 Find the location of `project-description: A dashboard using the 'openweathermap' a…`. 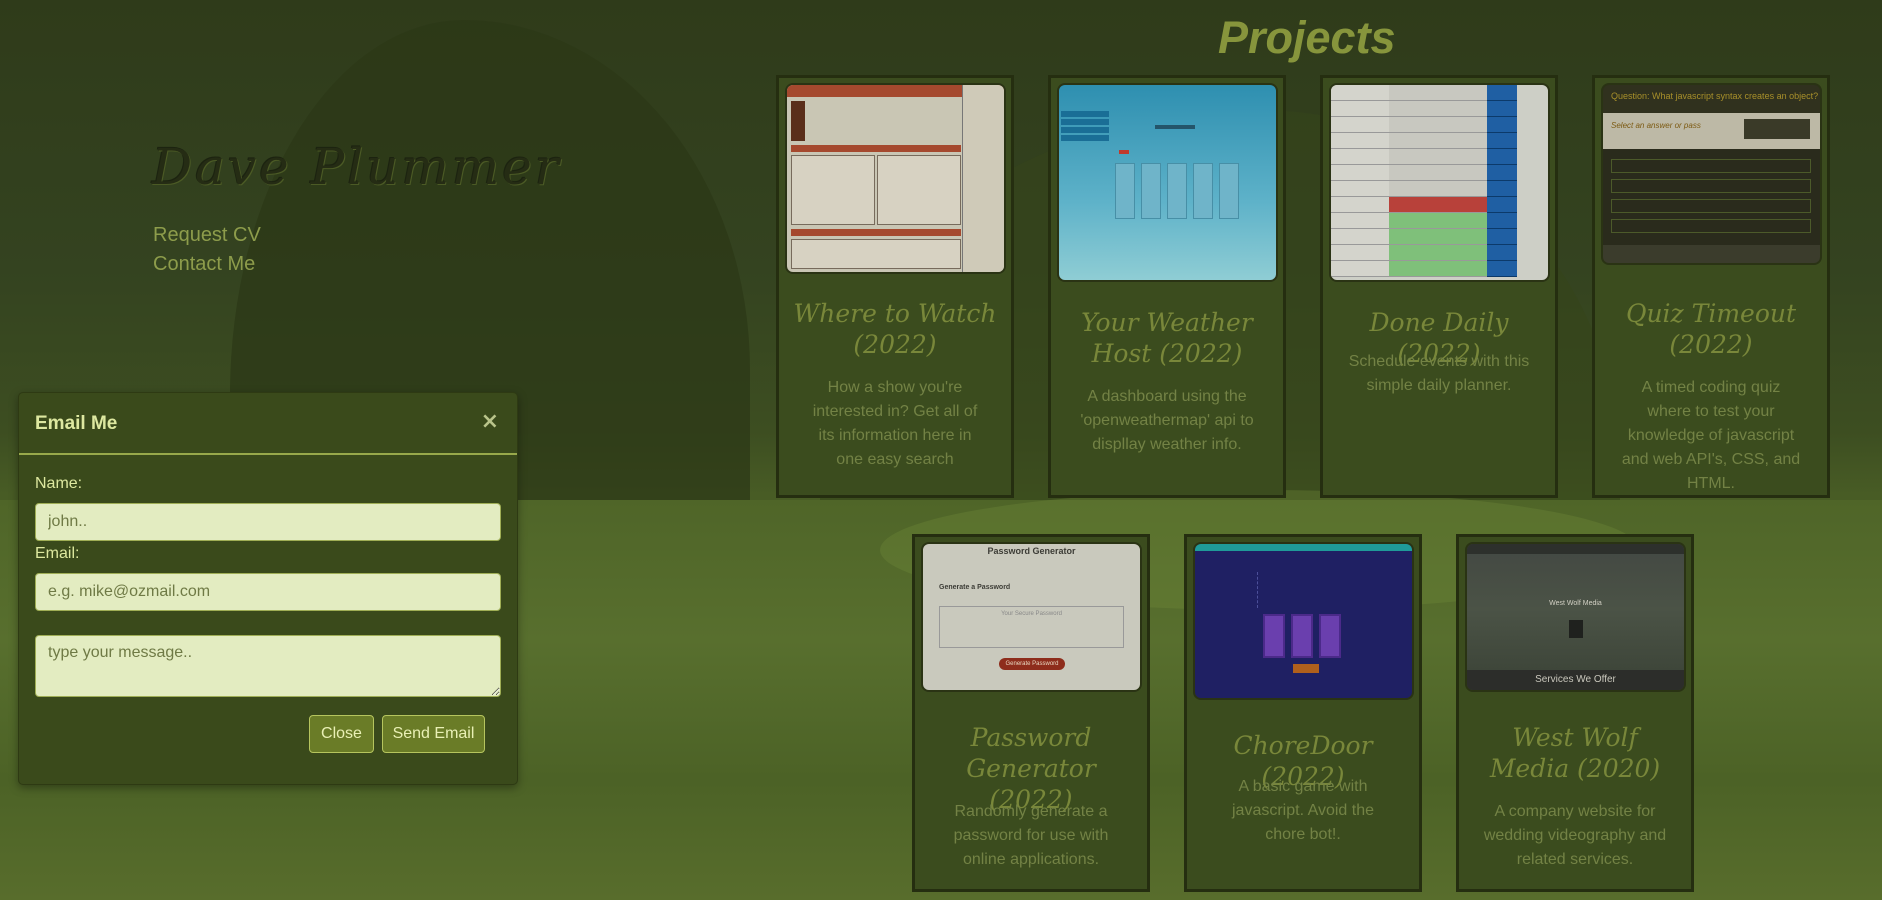

project-description: A dashboard using the 'openweathermap' a… is located at coordinates (1167, 420).